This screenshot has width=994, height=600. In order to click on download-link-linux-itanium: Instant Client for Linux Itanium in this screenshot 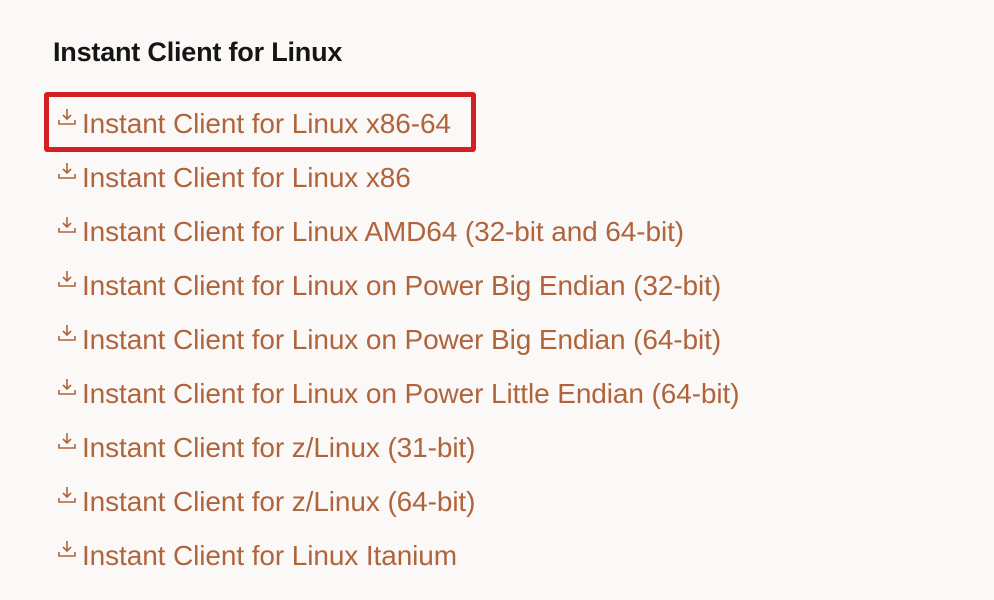, I will do `click(256, 556)`.